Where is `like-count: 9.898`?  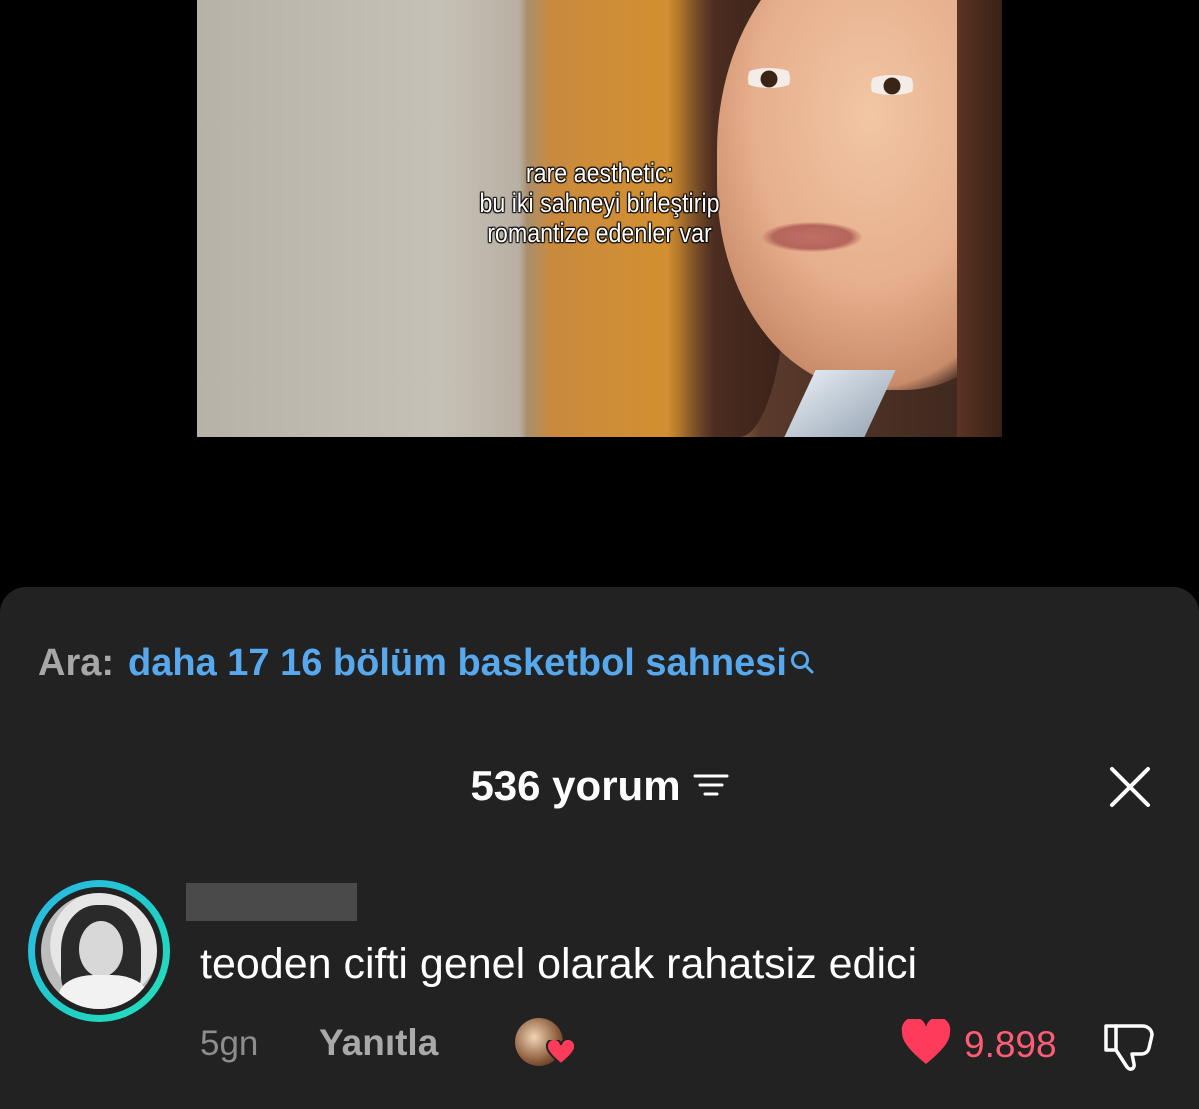 like-count: 9.898 is located at coordinates (1010, 1044).